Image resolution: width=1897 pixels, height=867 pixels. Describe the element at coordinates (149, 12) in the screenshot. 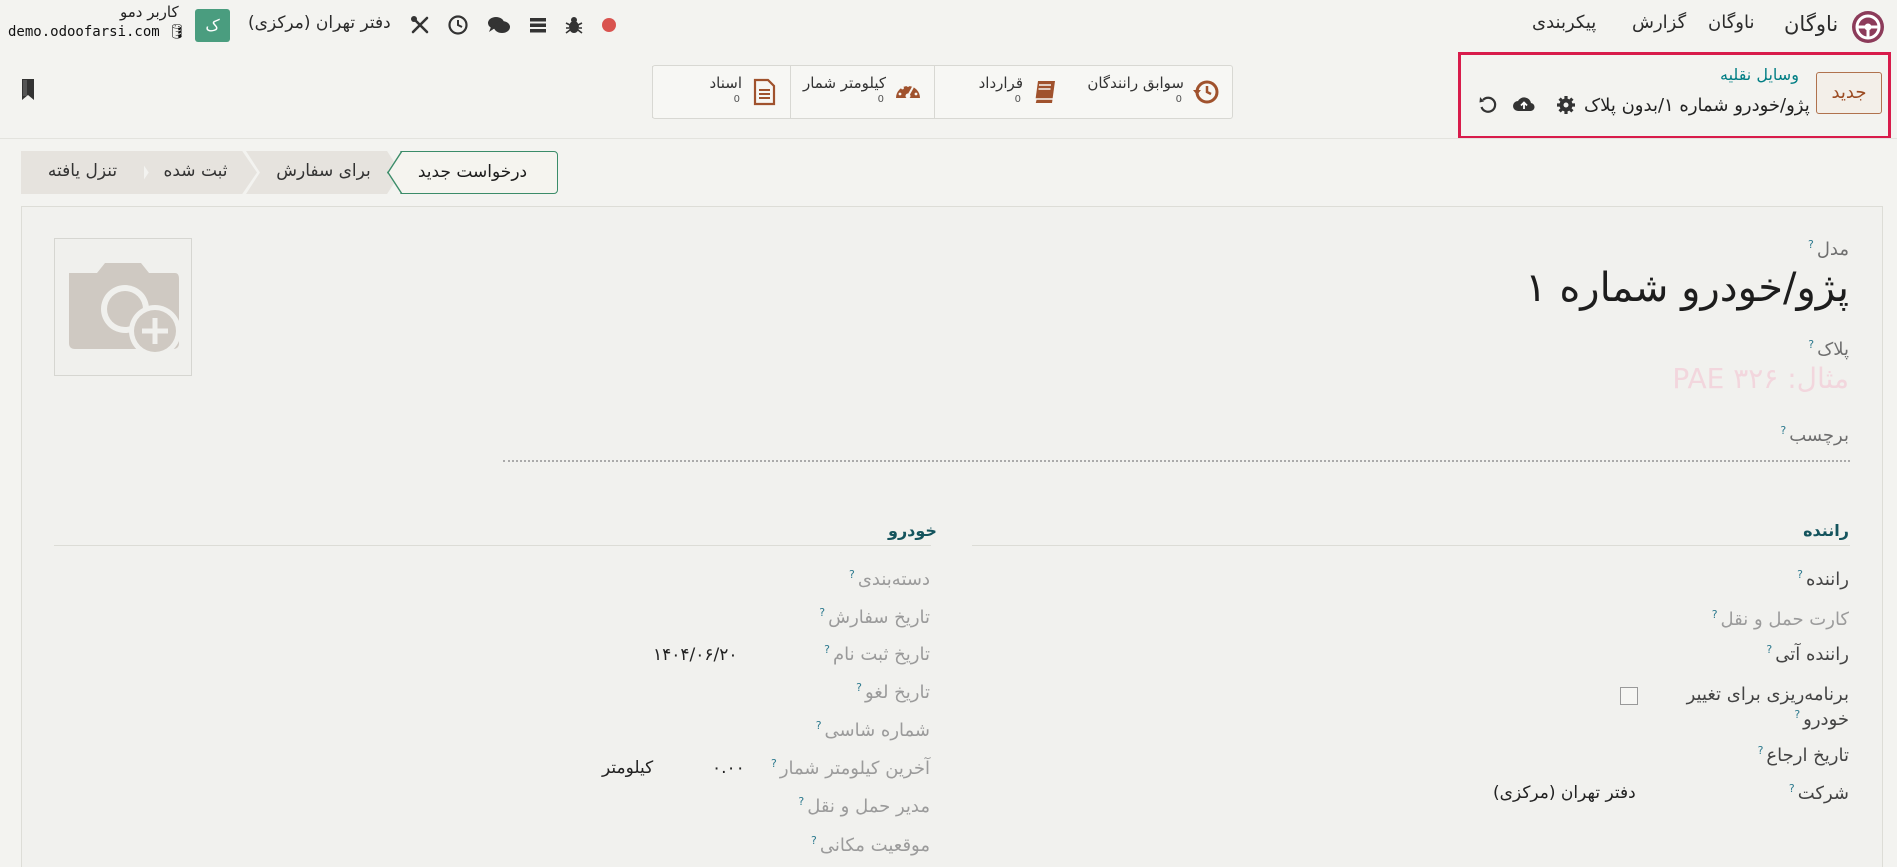

I see `user-name: کاربر دمو` at that location.